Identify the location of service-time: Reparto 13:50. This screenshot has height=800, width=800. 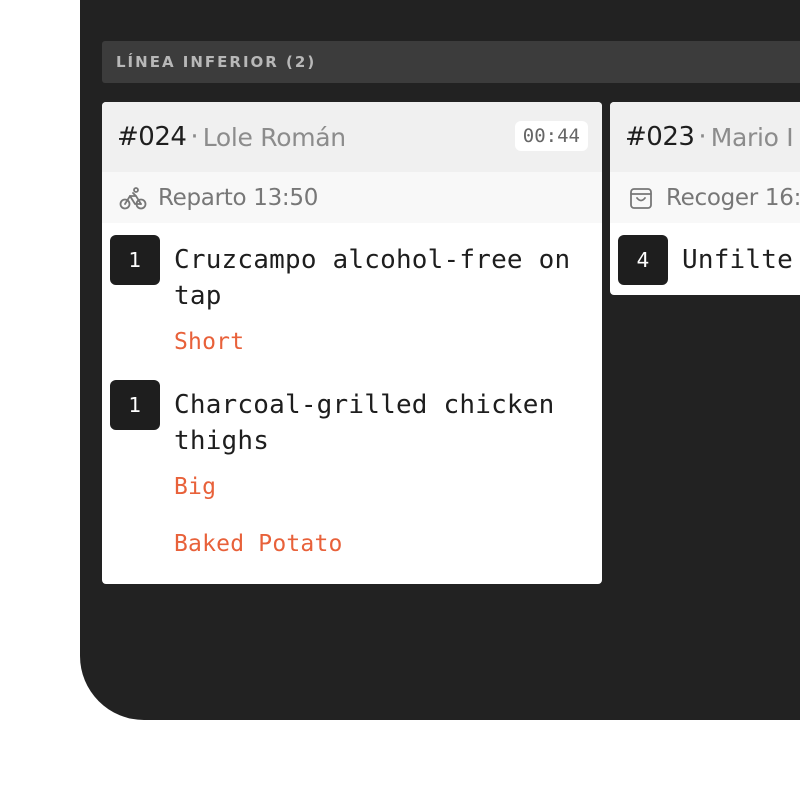
(238, 197).